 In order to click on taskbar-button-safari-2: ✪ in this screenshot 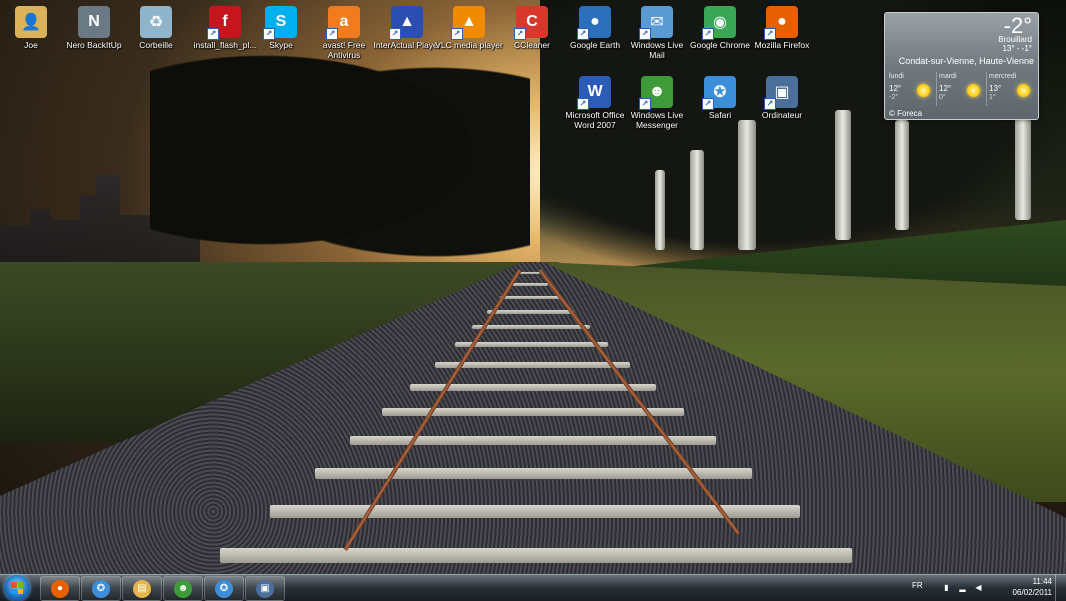, I will do `click(224, 588)`.